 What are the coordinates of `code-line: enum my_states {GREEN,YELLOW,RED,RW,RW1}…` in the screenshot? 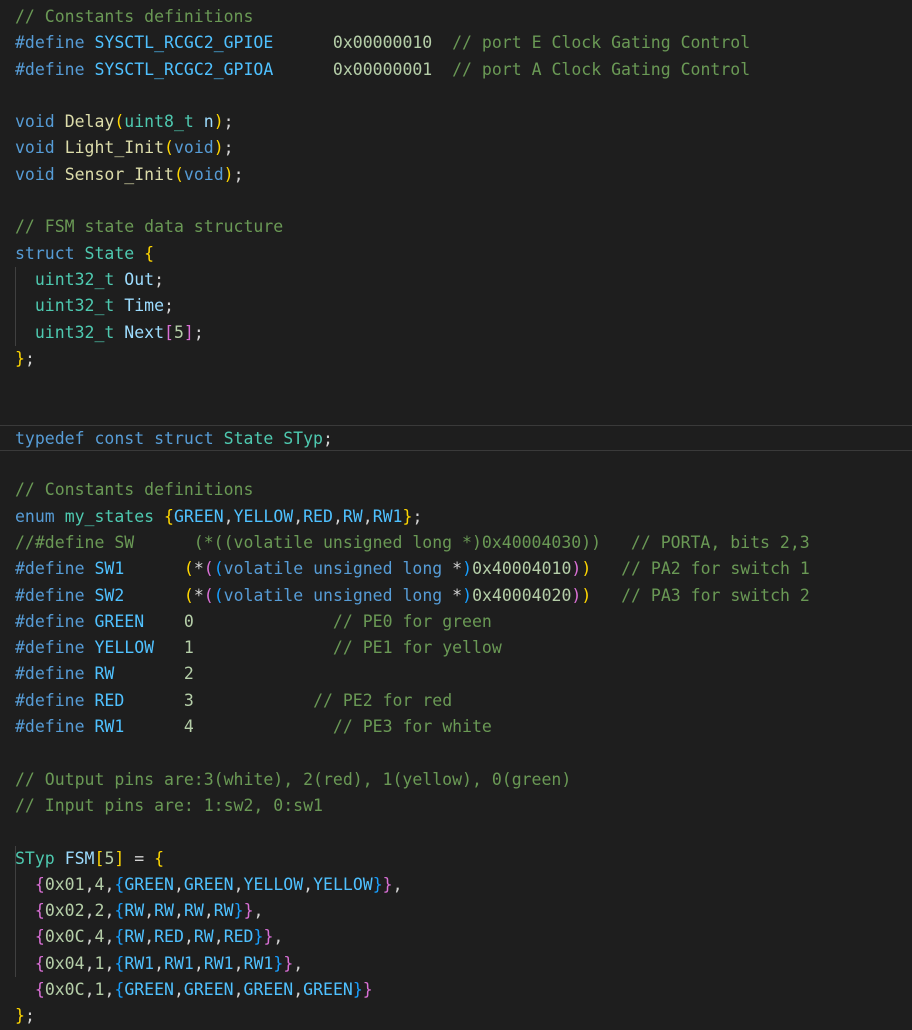 It's located at (456, 517).